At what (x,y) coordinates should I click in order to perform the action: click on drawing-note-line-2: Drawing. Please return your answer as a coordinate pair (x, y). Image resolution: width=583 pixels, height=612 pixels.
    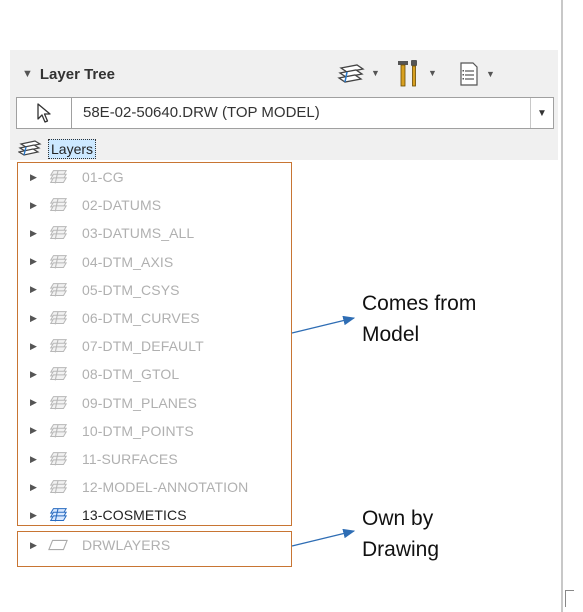
    Looking at the image, I should click on (401, 549).